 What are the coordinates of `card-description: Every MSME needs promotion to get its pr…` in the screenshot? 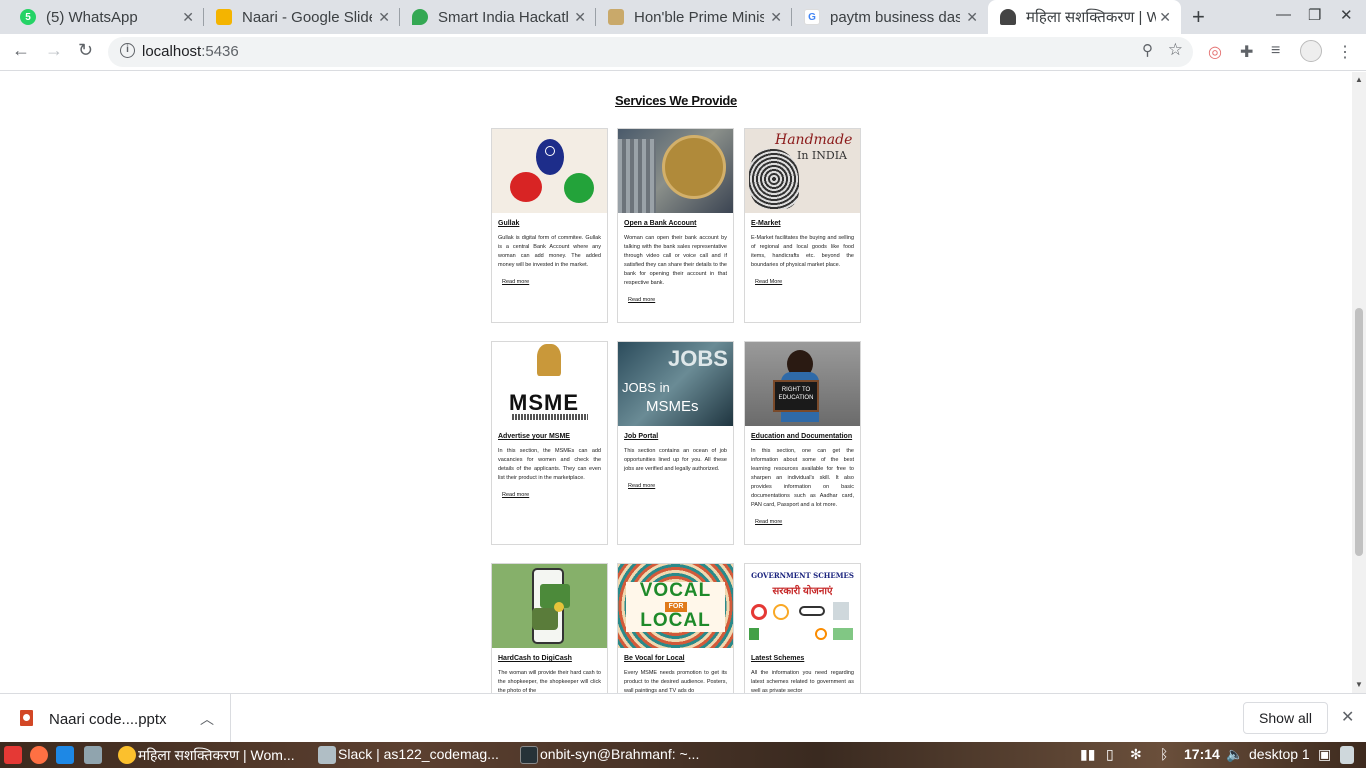 It's located at (675, 681).